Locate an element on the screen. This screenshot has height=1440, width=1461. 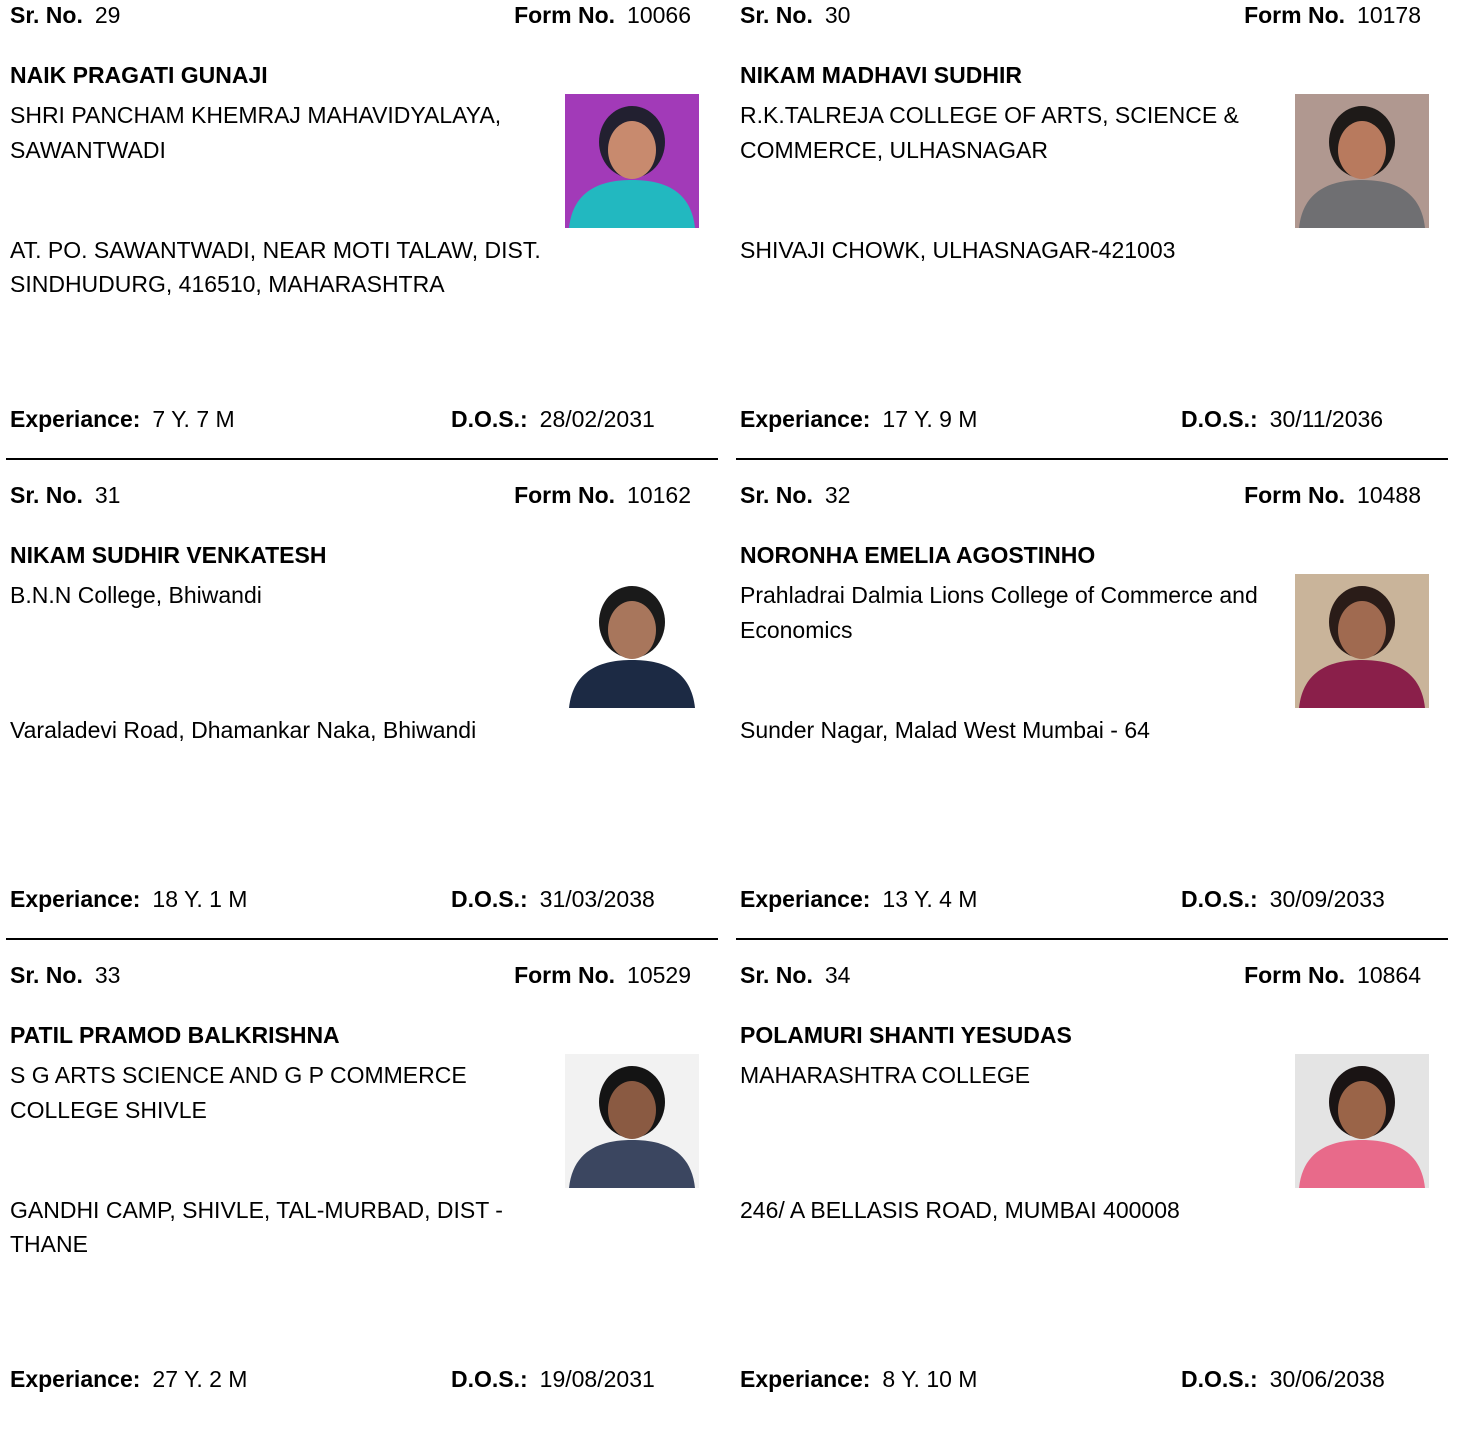
candidate-name: NIKAM MADHAVI SUDHIR is located at coordinates (881, 75).